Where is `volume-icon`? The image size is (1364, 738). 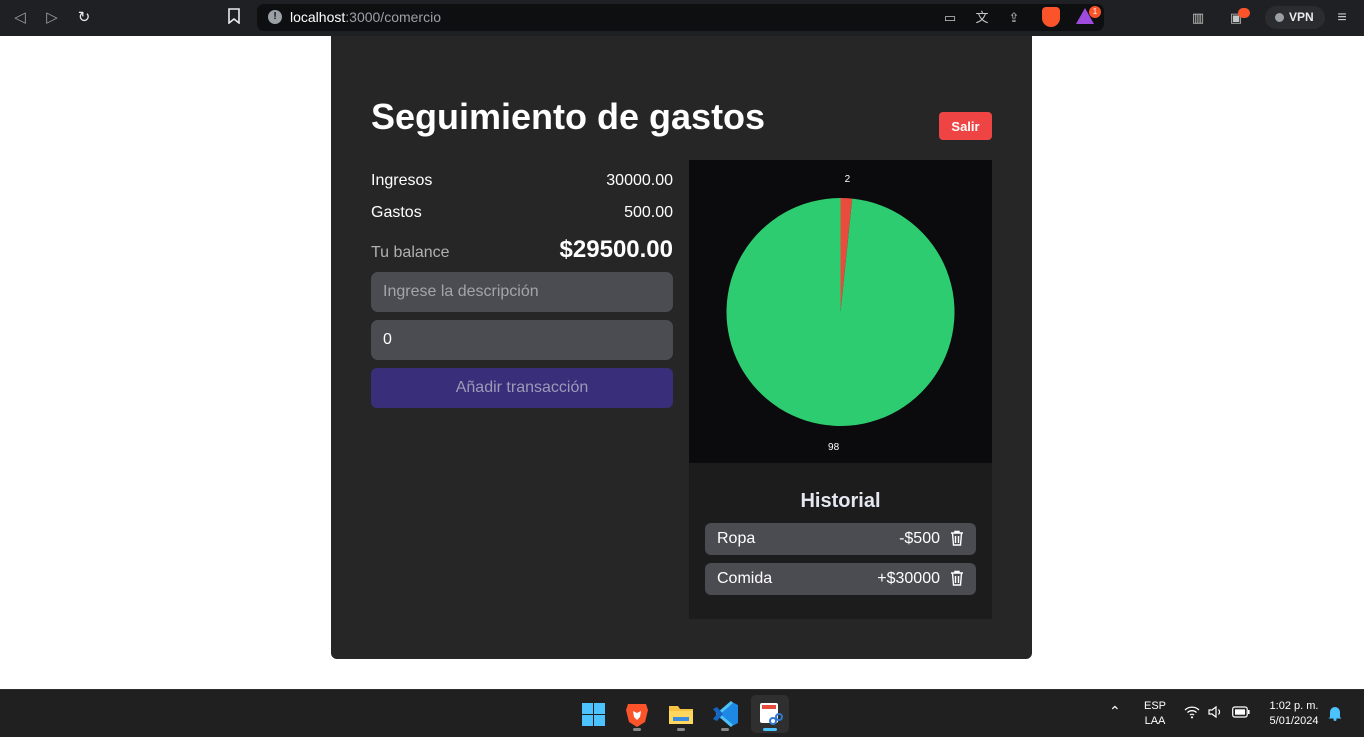 volume-icon is located at coordinates (1216, 714).